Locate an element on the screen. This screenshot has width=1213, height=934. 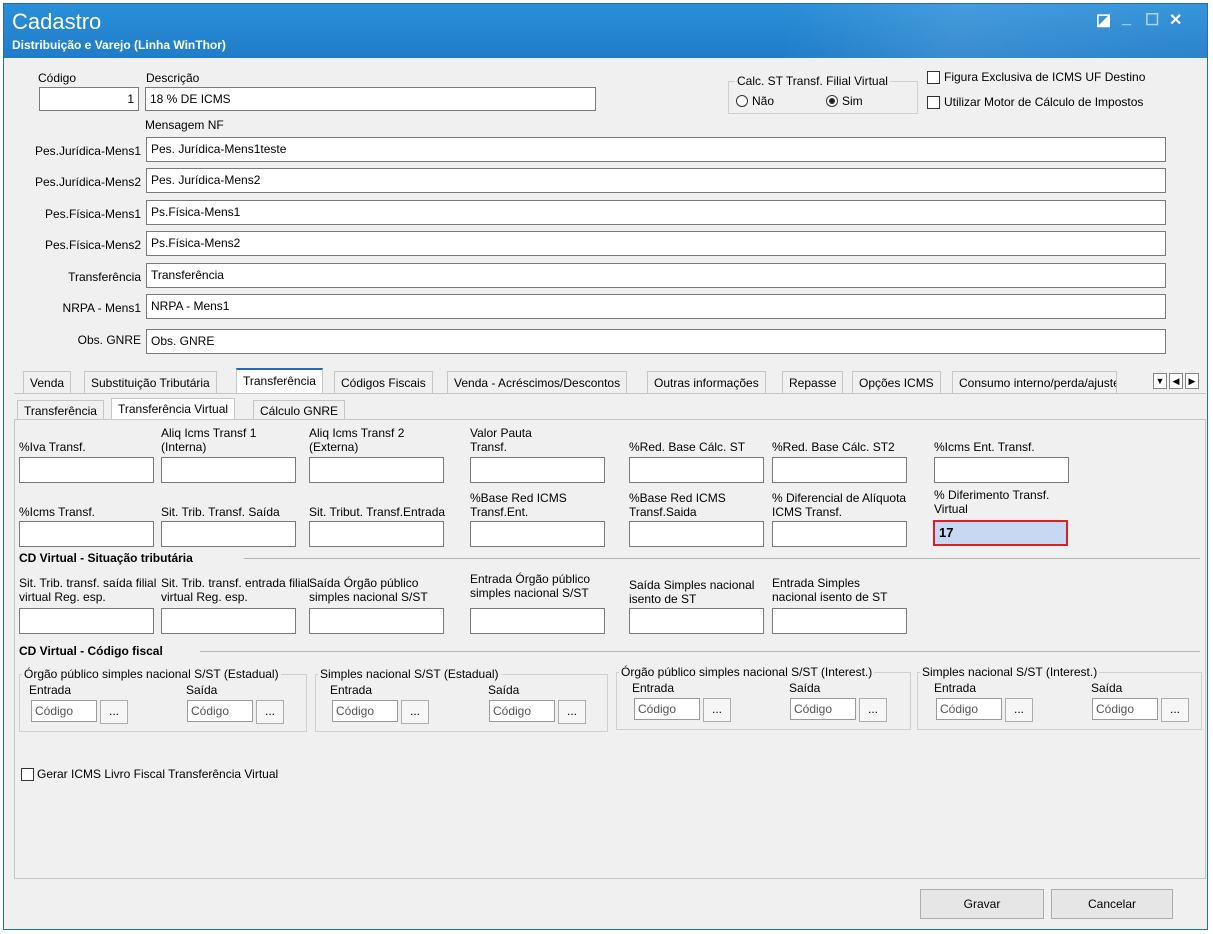
red-base-st2-input is located at coordinates (839, 470).